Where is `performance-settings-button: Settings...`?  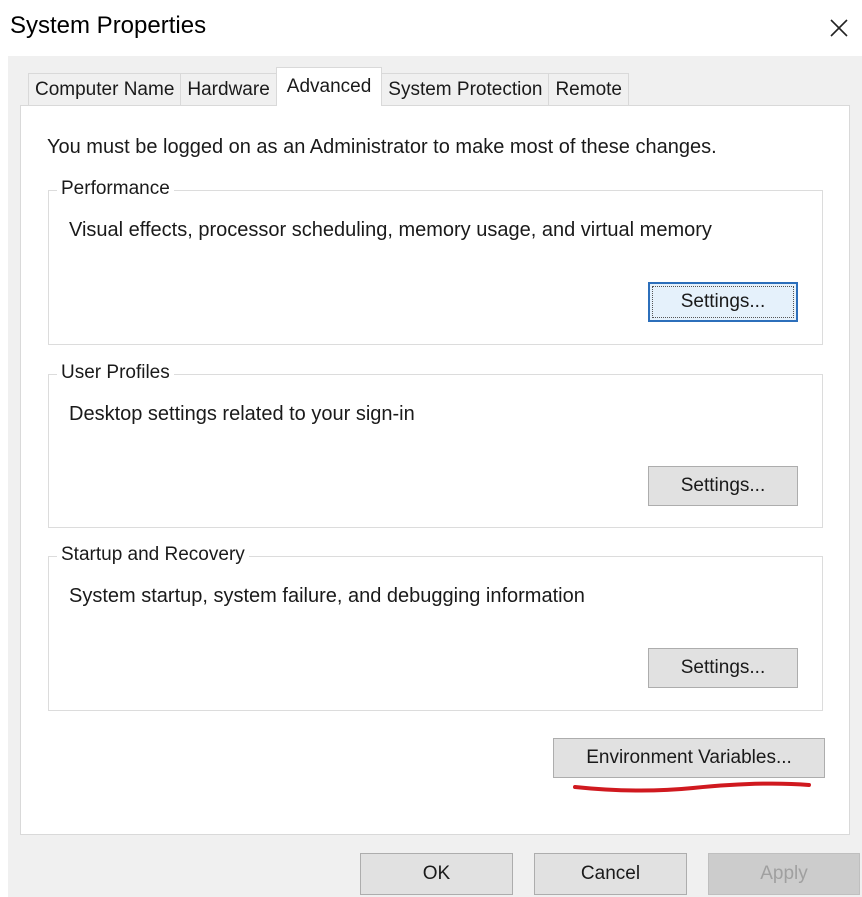 performance-settings-button: Settings... is located at coordinates (723, 302).